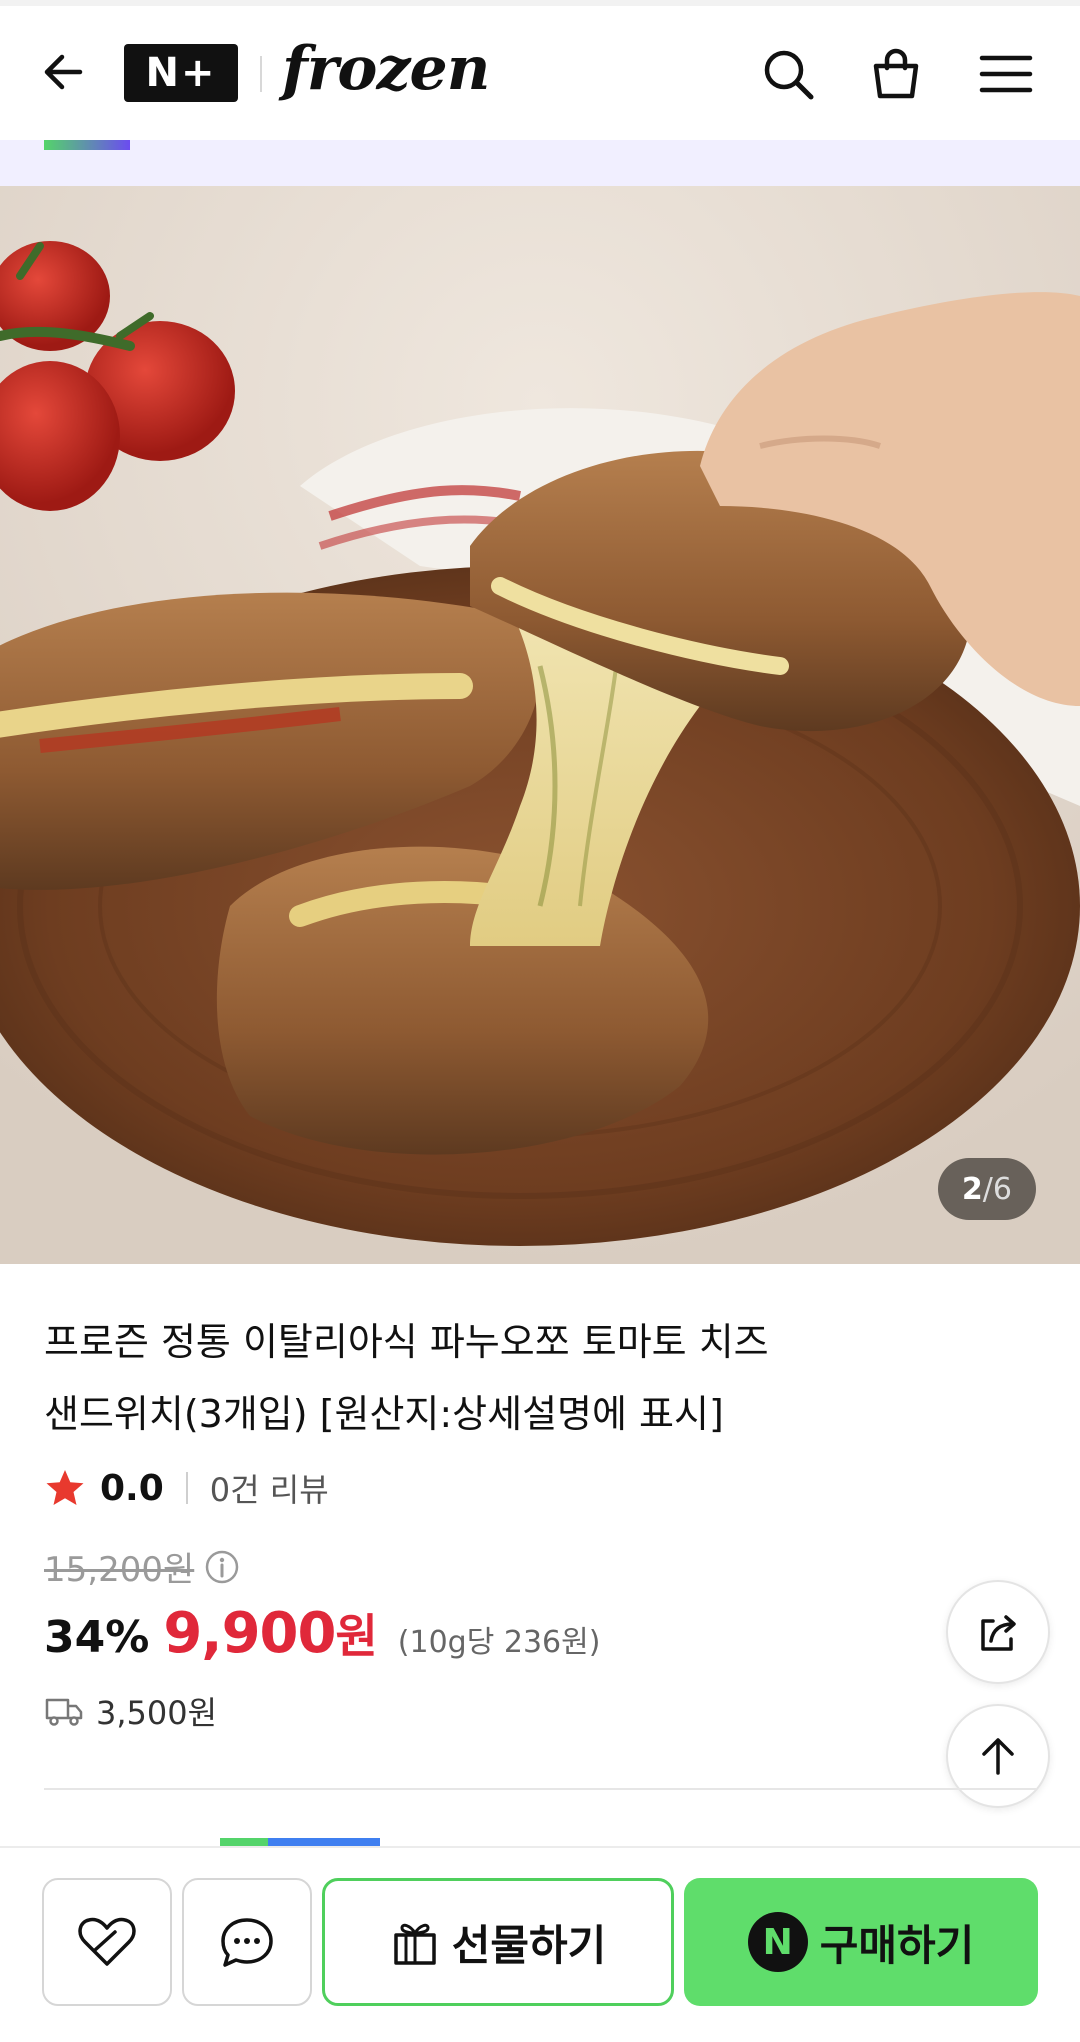  I want to click on buy-button: N 구매하기, so click(861, 1942).